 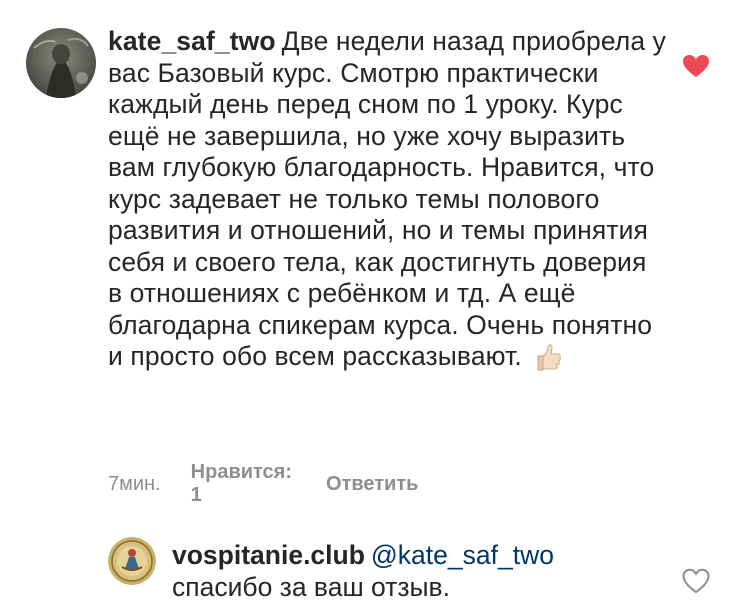 What do you see at coordinates (696, 66) in the screenshot?
I see `like-heart-icon` at bounding box center [696, 66].